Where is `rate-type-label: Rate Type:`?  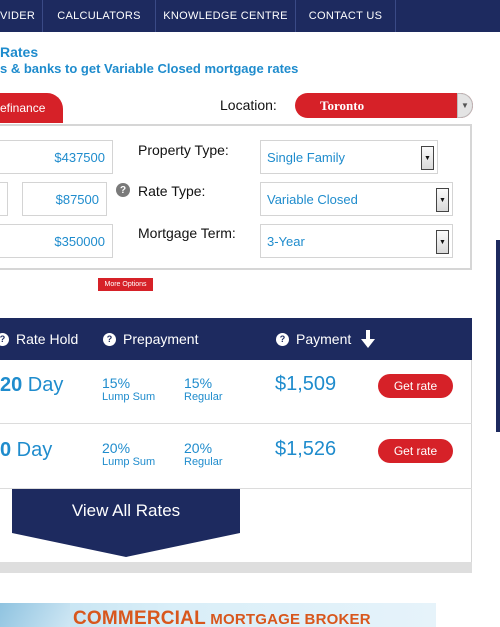
rate-type-label: Rate Type: is located at coordinates (172, 191).